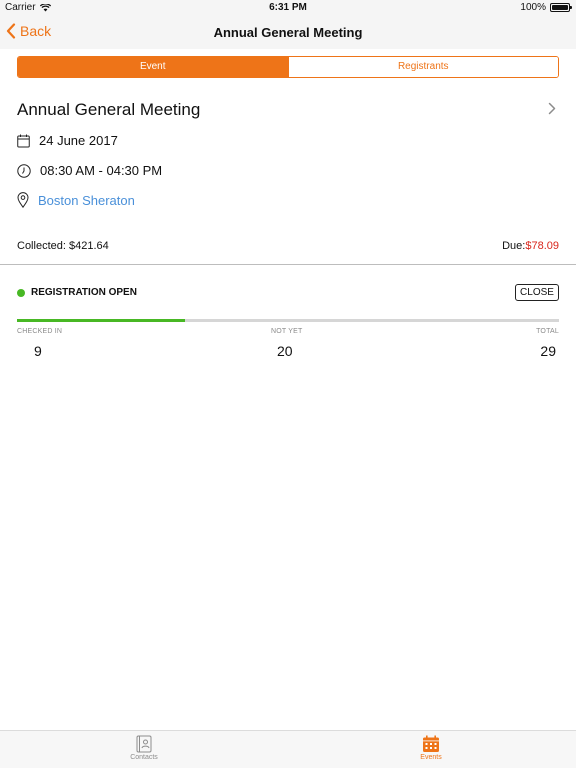 The height and width of the screenshot is (768, 576). I want to click on collected-amount: Collected: $421.64, so click(63, 246).